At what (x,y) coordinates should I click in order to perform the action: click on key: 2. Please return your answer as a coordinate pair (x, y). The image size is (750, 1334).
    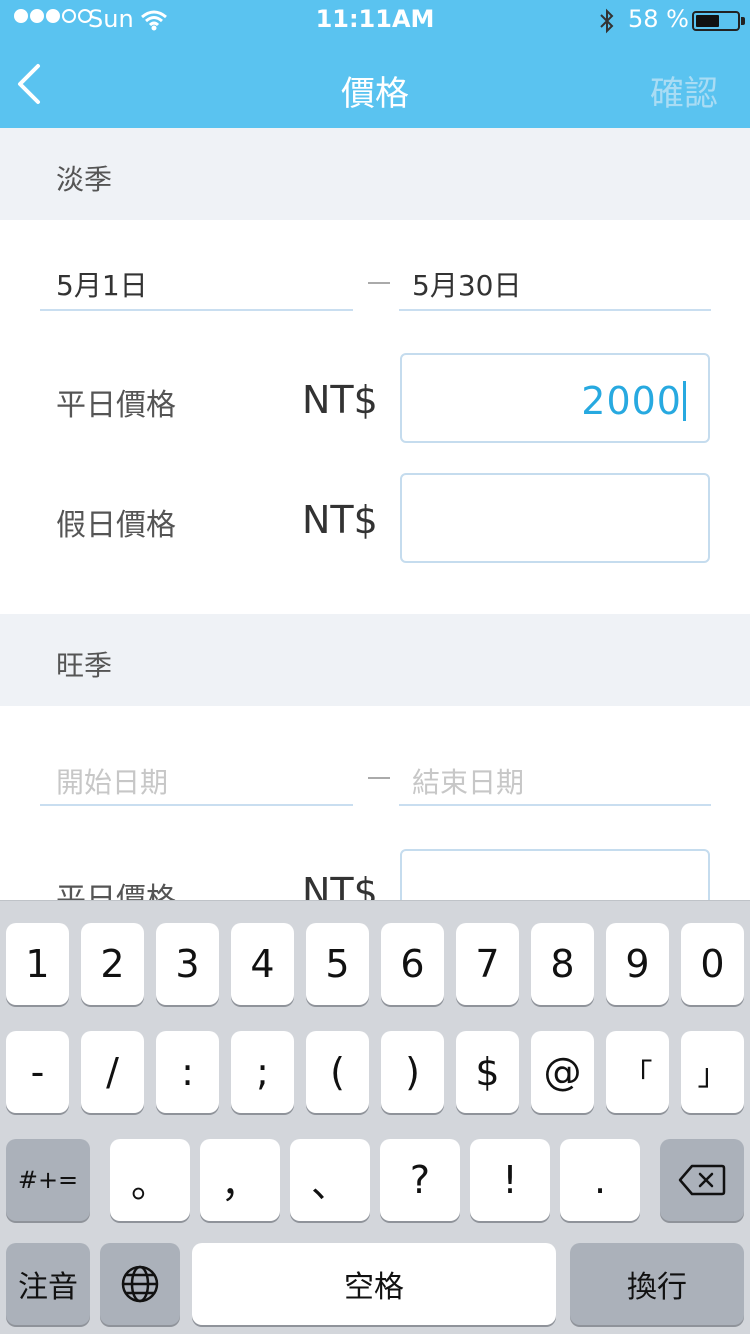
    Looking at the image, I should click on (112, 964).